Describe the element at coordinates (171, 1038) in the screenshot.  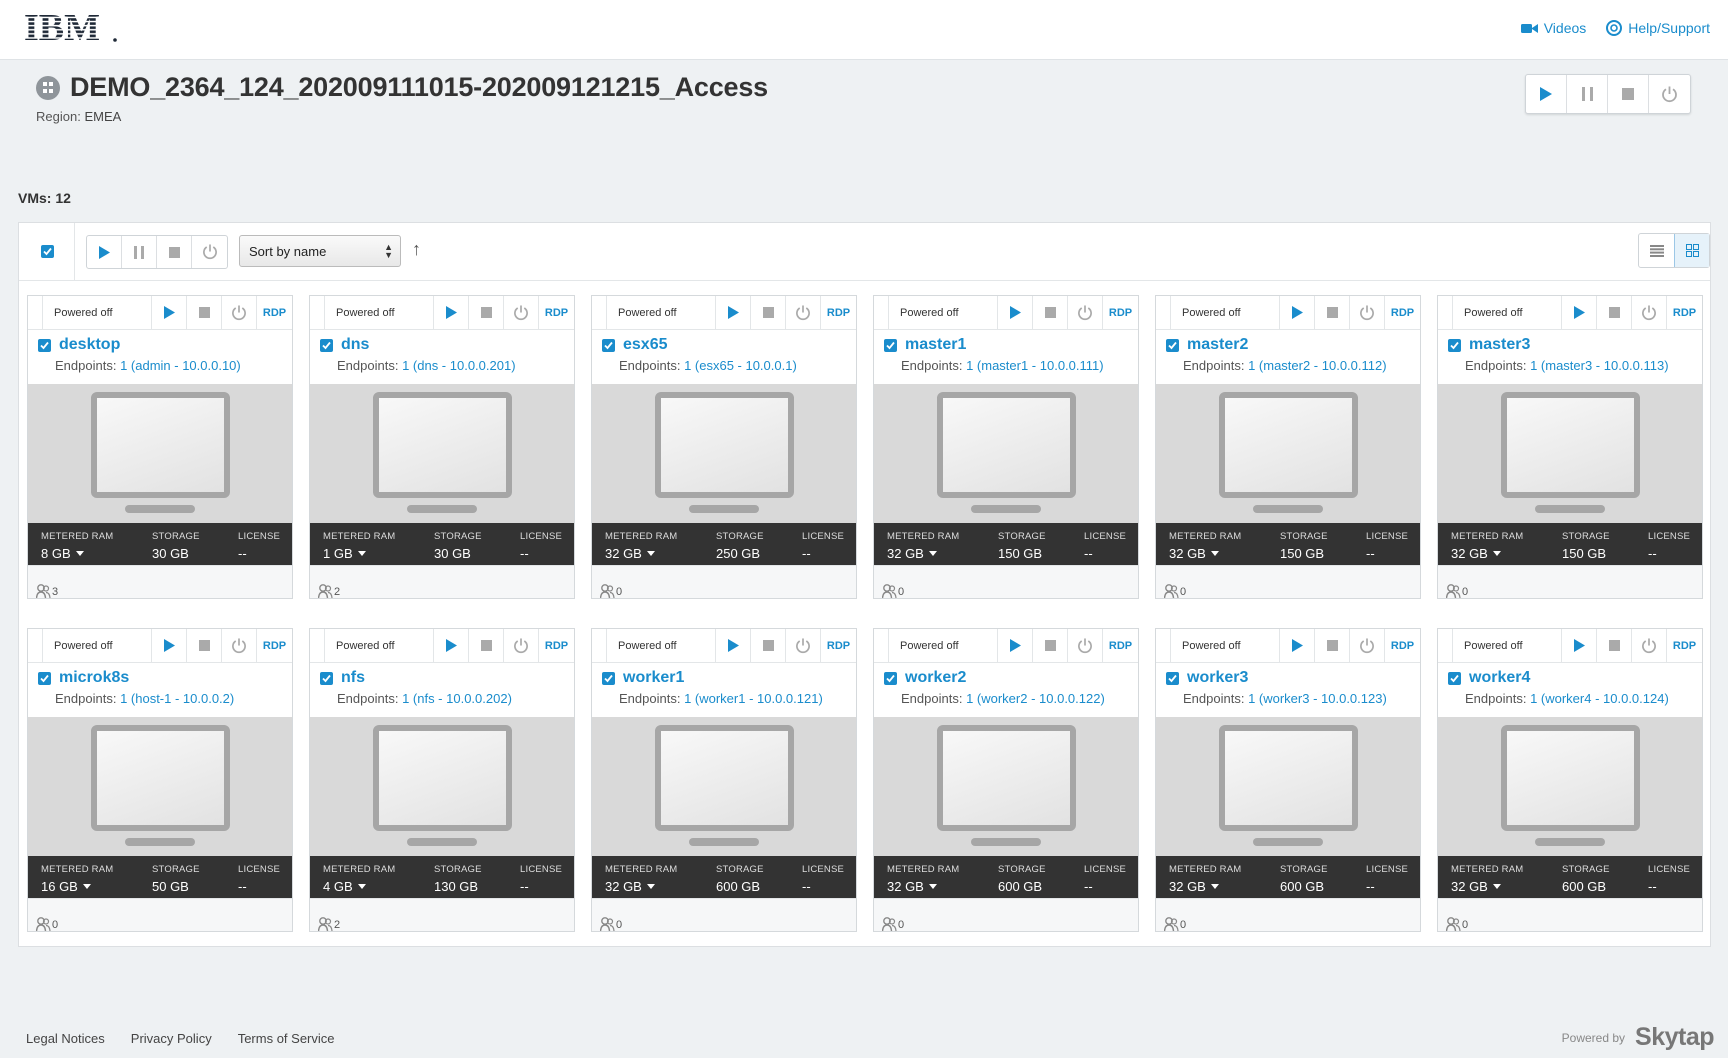
I see `privacy-policy-link: Privacy Policy` at that location.